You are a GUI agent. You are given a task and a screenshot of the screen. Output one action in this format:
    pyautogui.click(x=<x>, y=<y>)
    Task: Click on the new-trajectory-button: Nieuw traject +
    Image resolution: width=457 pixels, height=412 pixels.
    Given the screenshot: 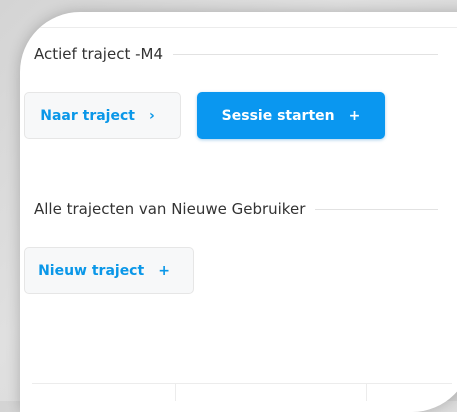 What is the action you would take?
    pyautogui.click(x=109, y=270)
    